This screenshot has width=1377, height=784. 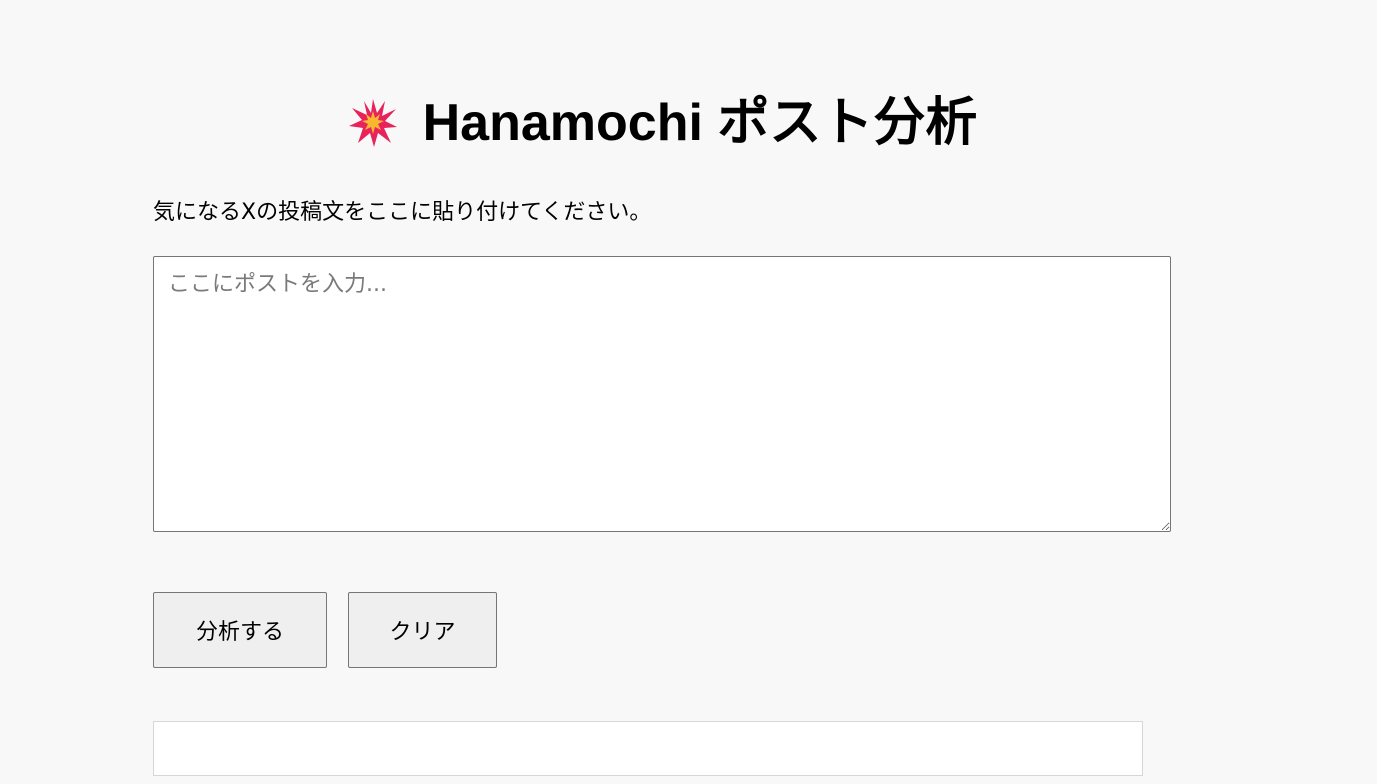 What do you see at coordinates (373, 123) in the screenshot?
I see `collision-icon` at bounding box center [373, 123].